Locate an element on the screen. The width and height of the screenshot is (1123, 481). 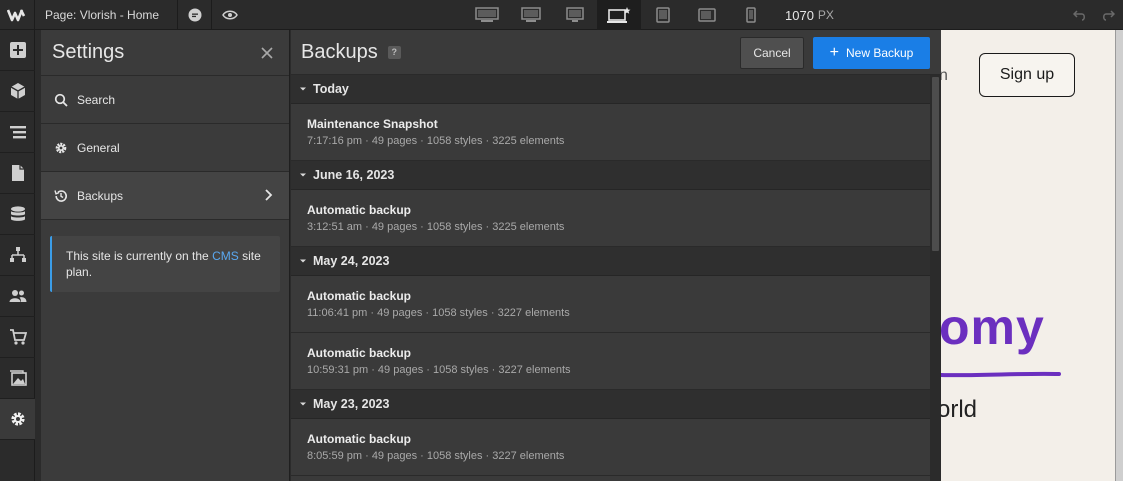
breakpoint-landscape-icon is located at coordinates (707, 15).